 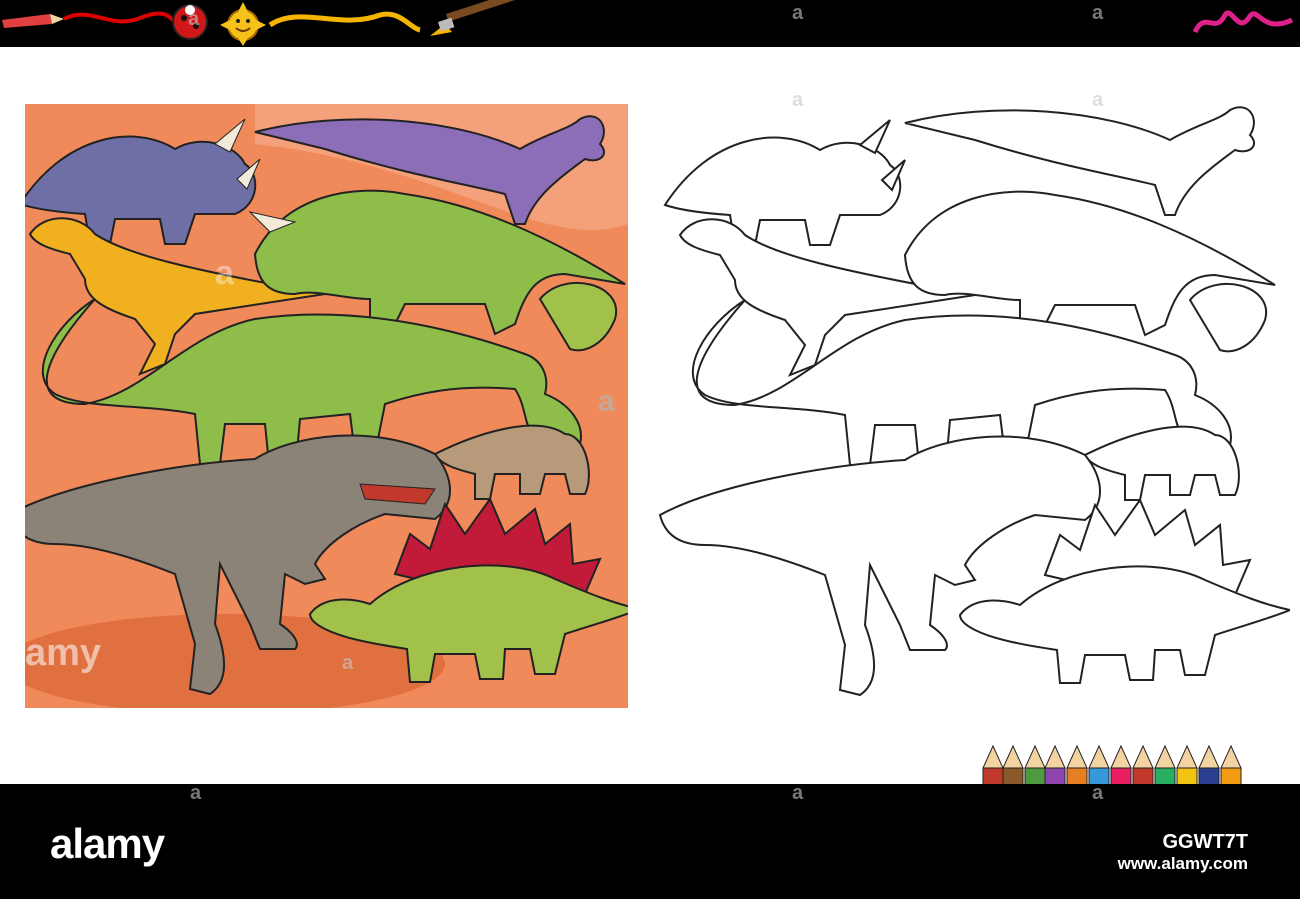 I want to click on watermark-overlay: amy, so click(x=63, y=653).